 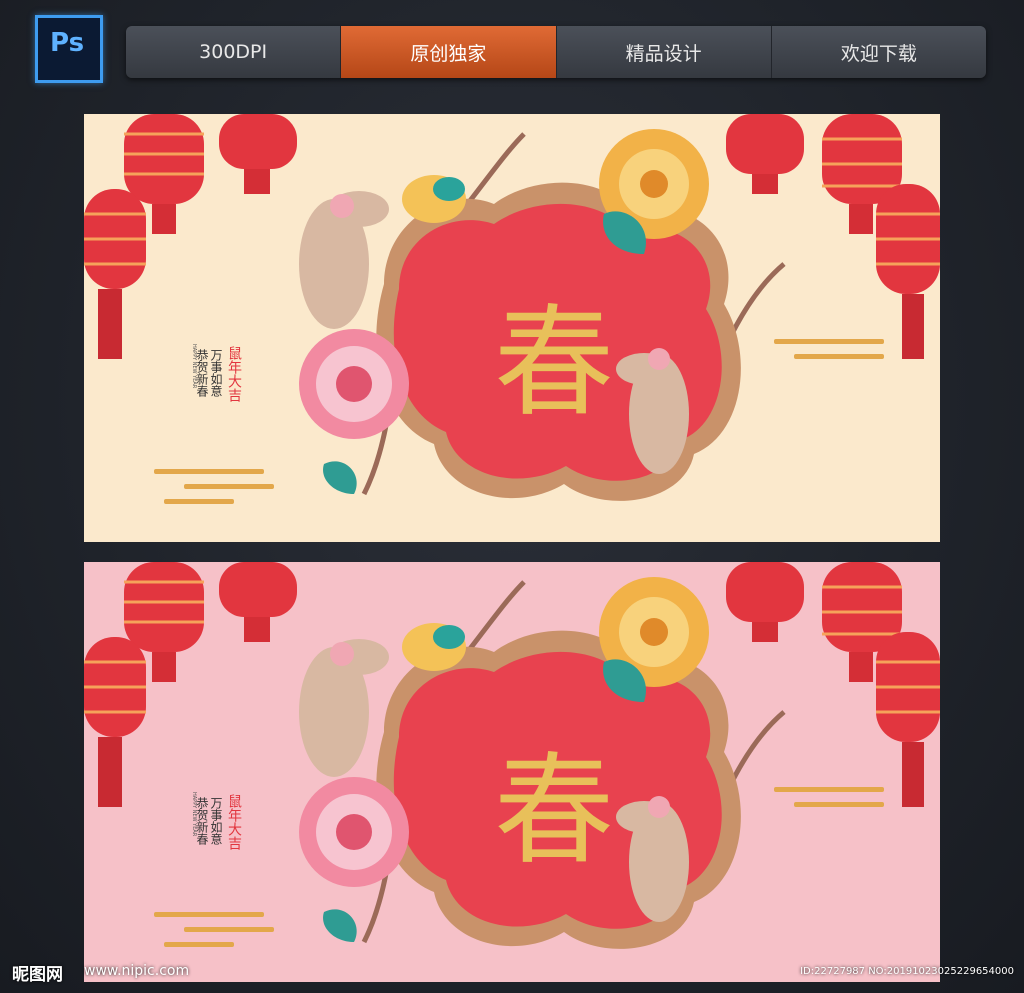 I want to click on watermark-url: www.nipic.com, so click(x=136, y=971).